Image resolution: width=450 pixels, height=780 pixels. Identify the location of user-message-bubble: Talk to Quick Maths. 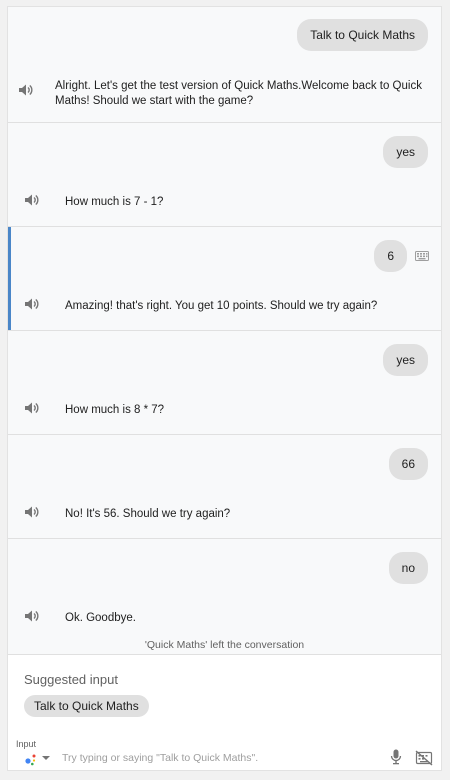
(362, 35).